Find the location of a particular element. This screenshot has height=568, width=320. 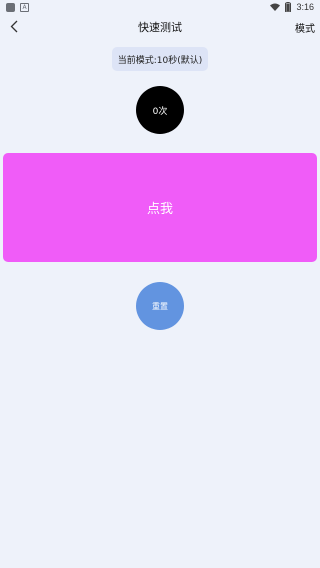

chevron-left-icon is located at coordinates (14, 27).